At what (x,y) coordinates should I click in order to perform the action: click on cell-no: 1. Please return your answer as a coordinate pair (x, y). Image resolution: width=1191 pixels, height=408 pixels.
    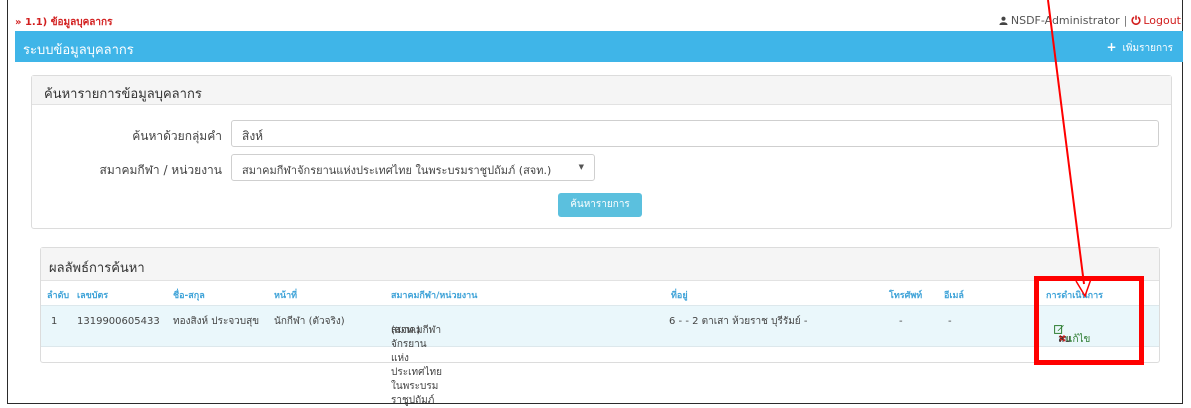
    Looking at the image, I should click on (54, 321).